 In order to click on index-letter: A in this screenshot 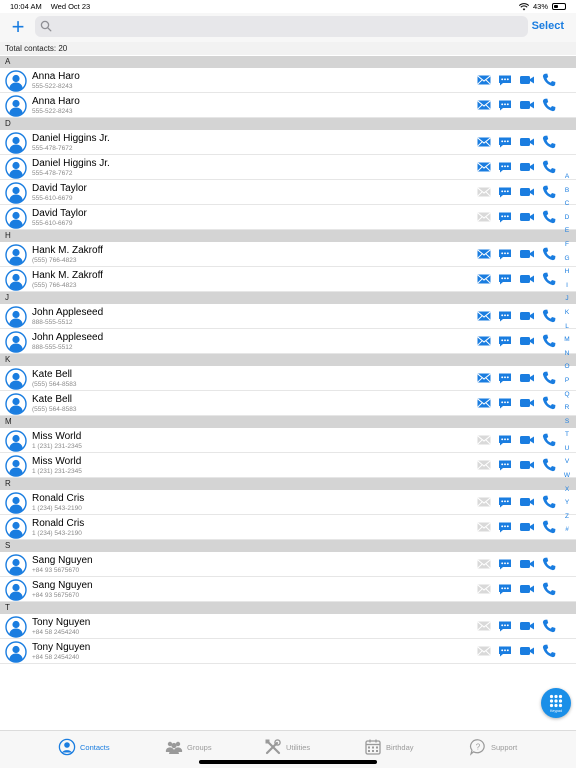, I will do `click(567, 177)`.